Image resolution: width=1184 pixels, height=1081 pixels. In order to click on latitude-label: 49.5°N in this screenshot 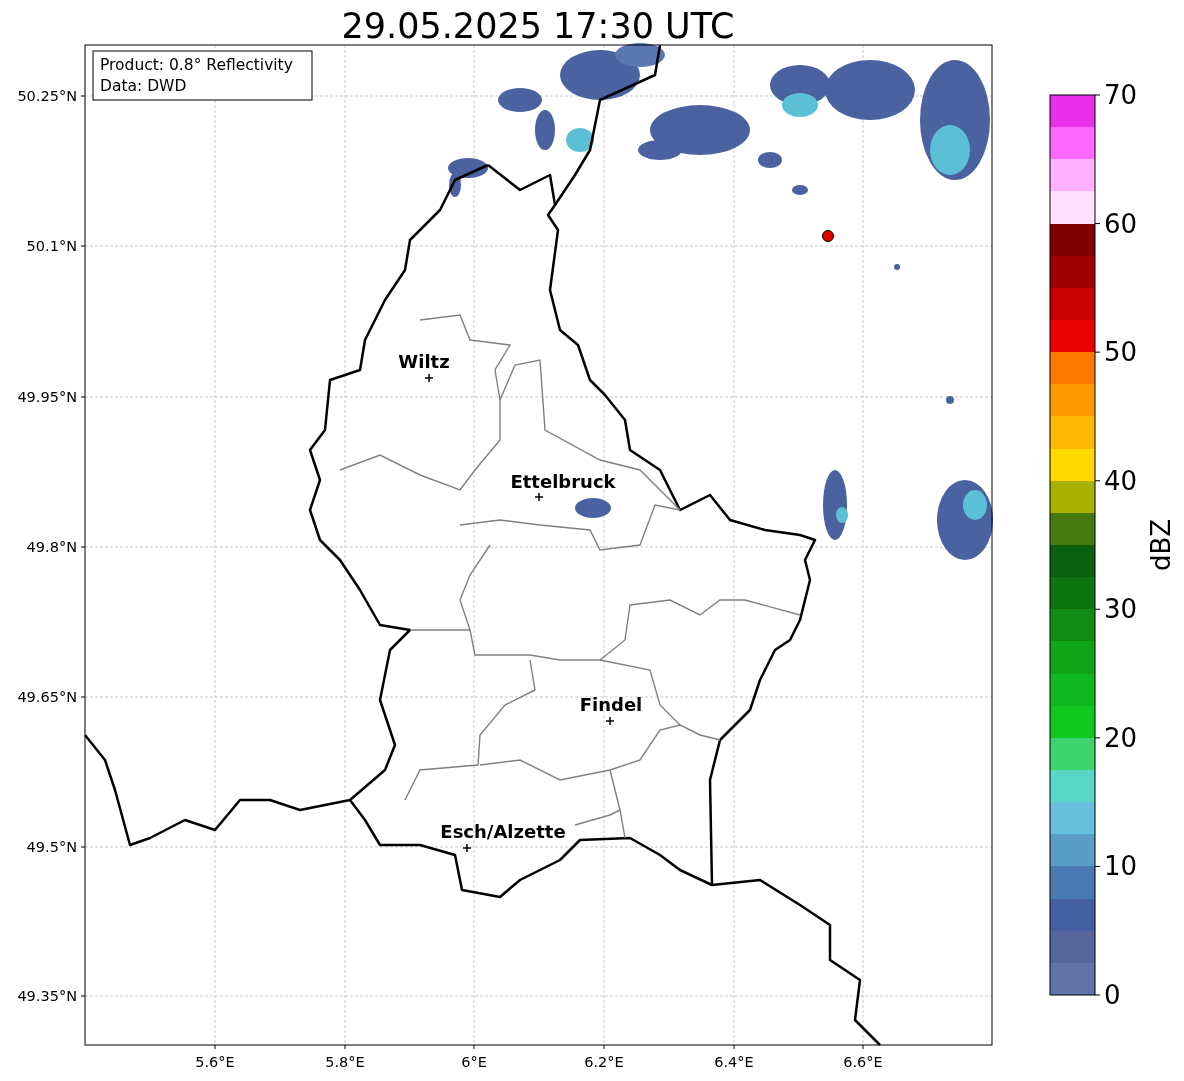, I will do `click(51, 847)`.